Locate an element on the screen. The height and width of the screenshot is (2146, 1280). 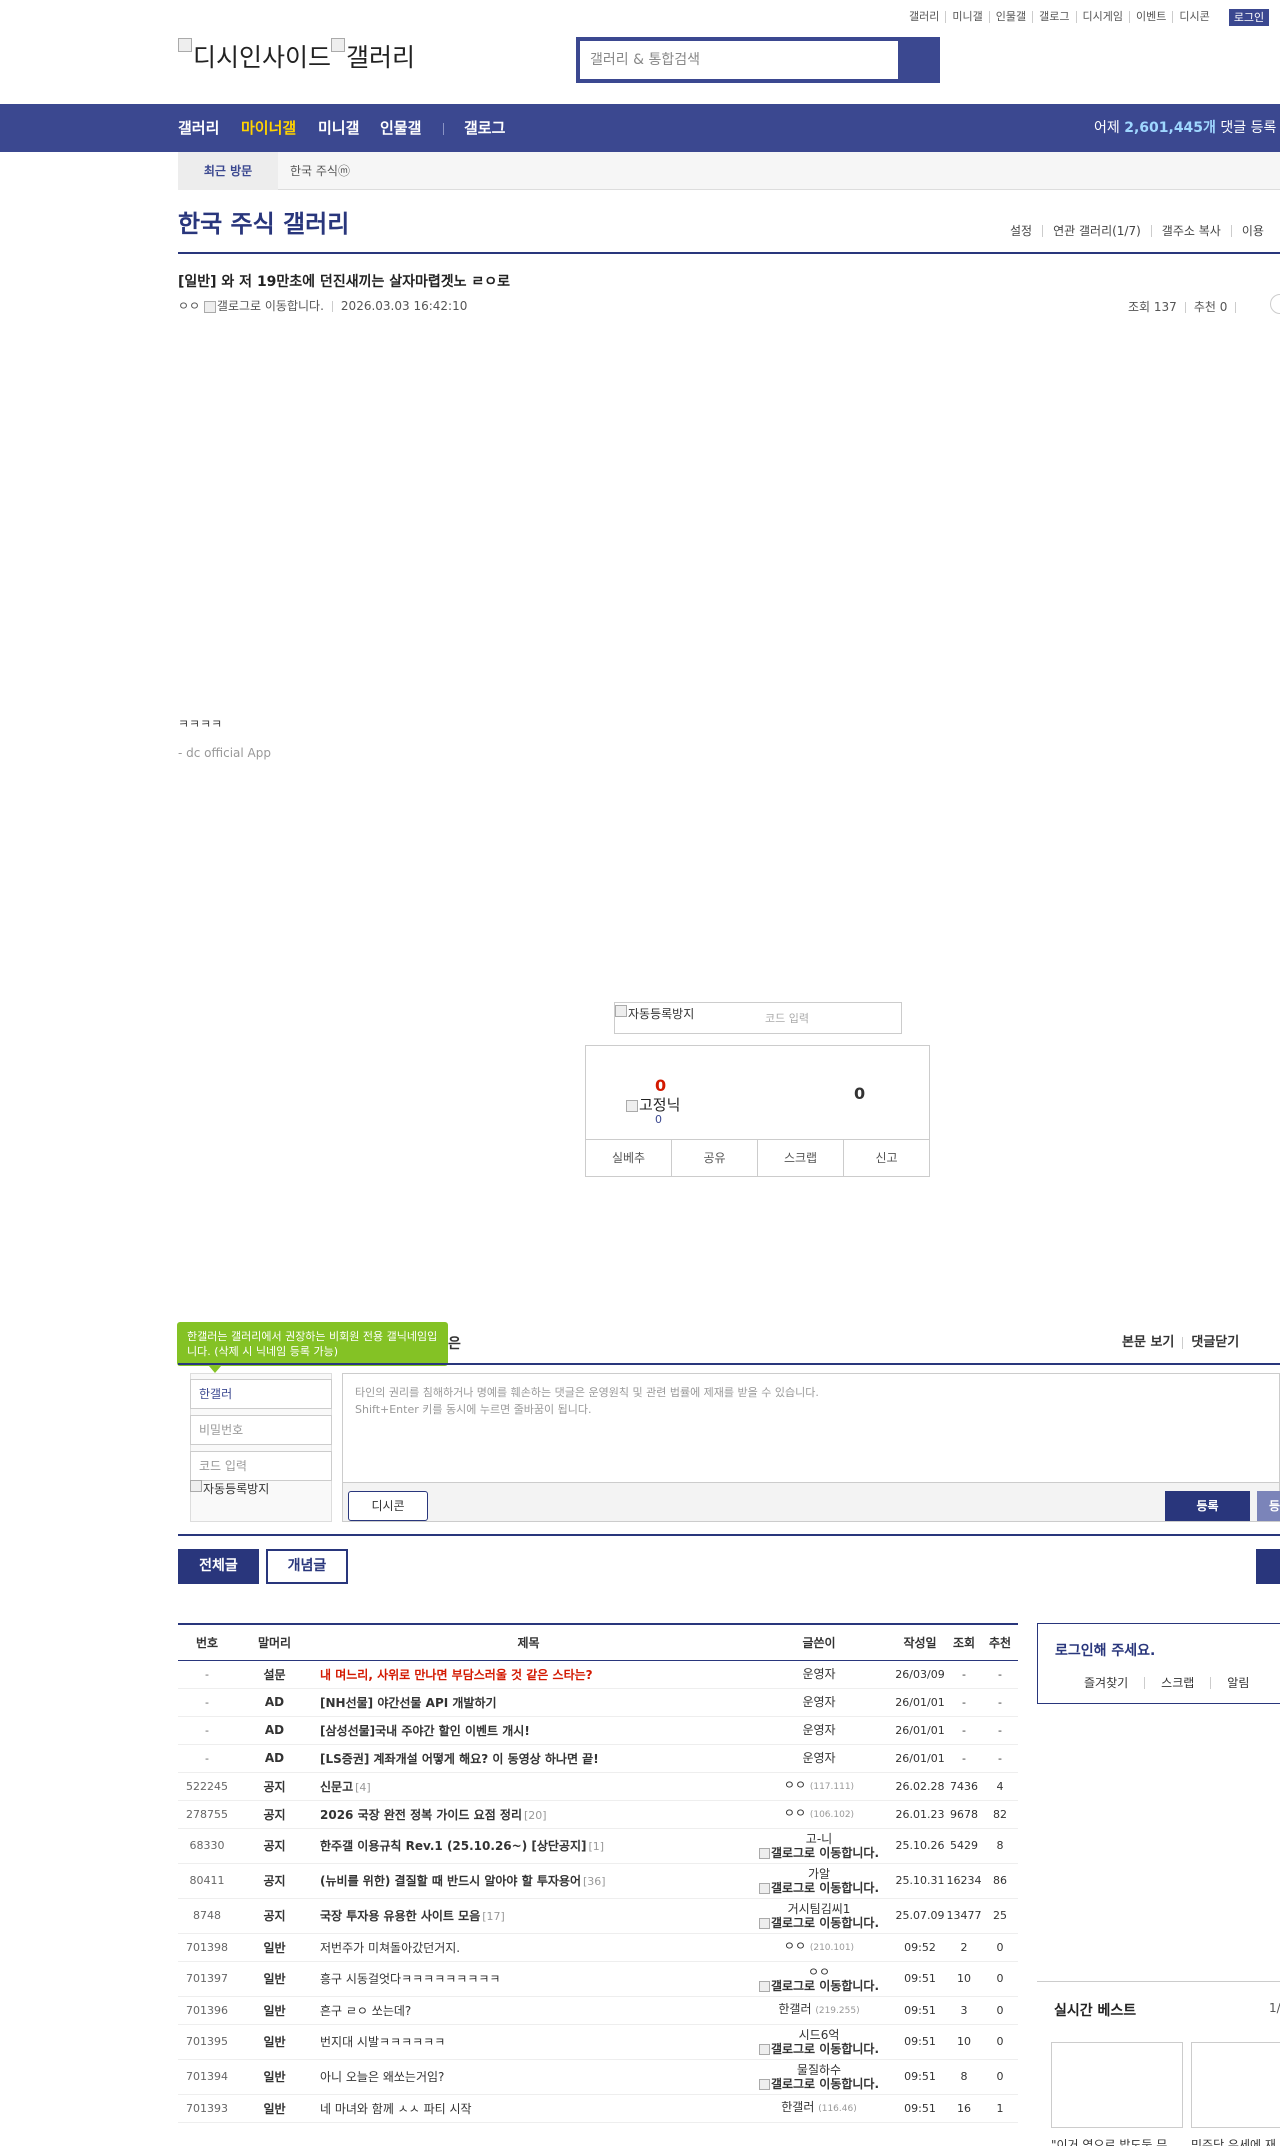
row-writer: 가알 갤로그로 이동합니다. is located at coordinates (819, 1881).